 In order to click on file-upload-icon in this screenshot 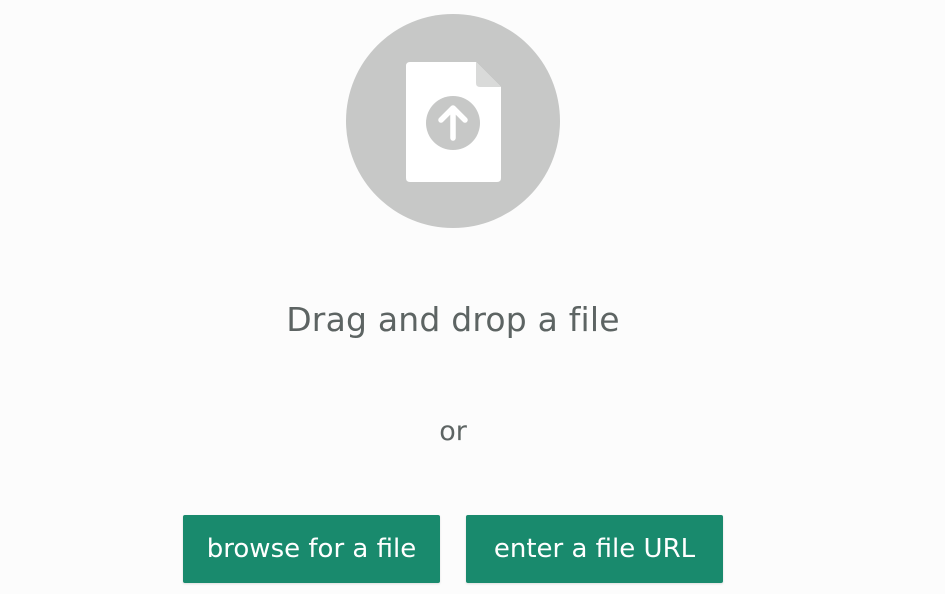, I will do `click(453, 121)`.